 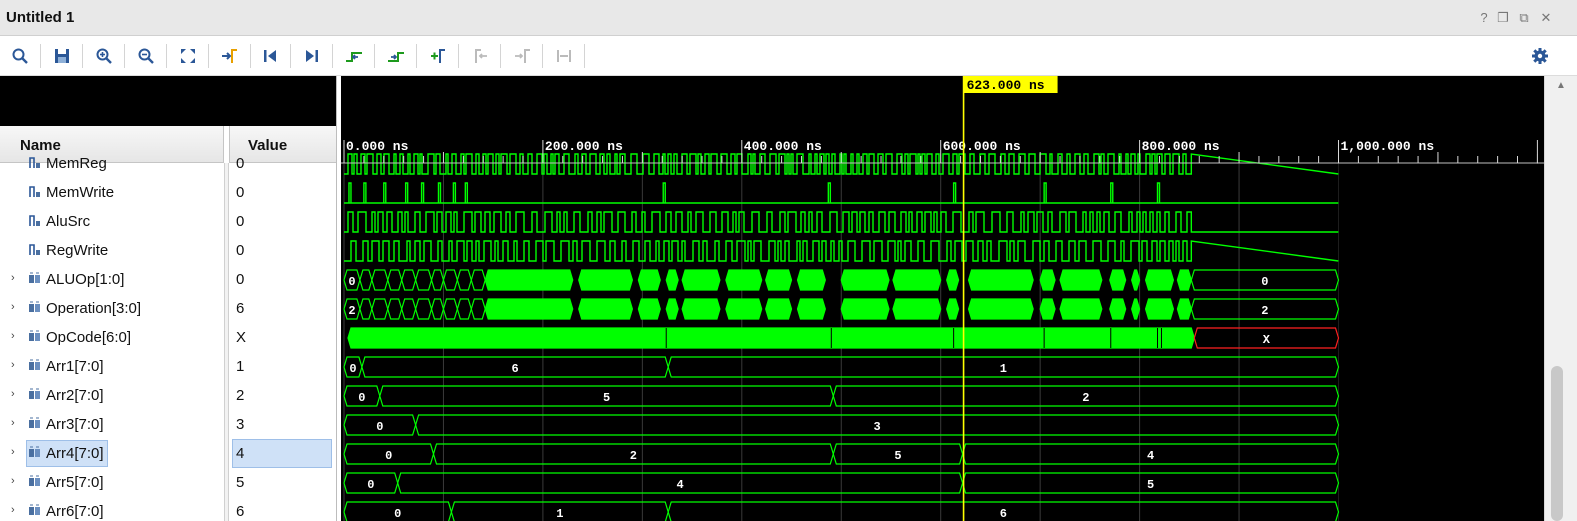 What do you see at coordinates (1560, 298) in the screenshot?
I see `vertical-scrollbar: ▲` at bounding box center [1560, 298].